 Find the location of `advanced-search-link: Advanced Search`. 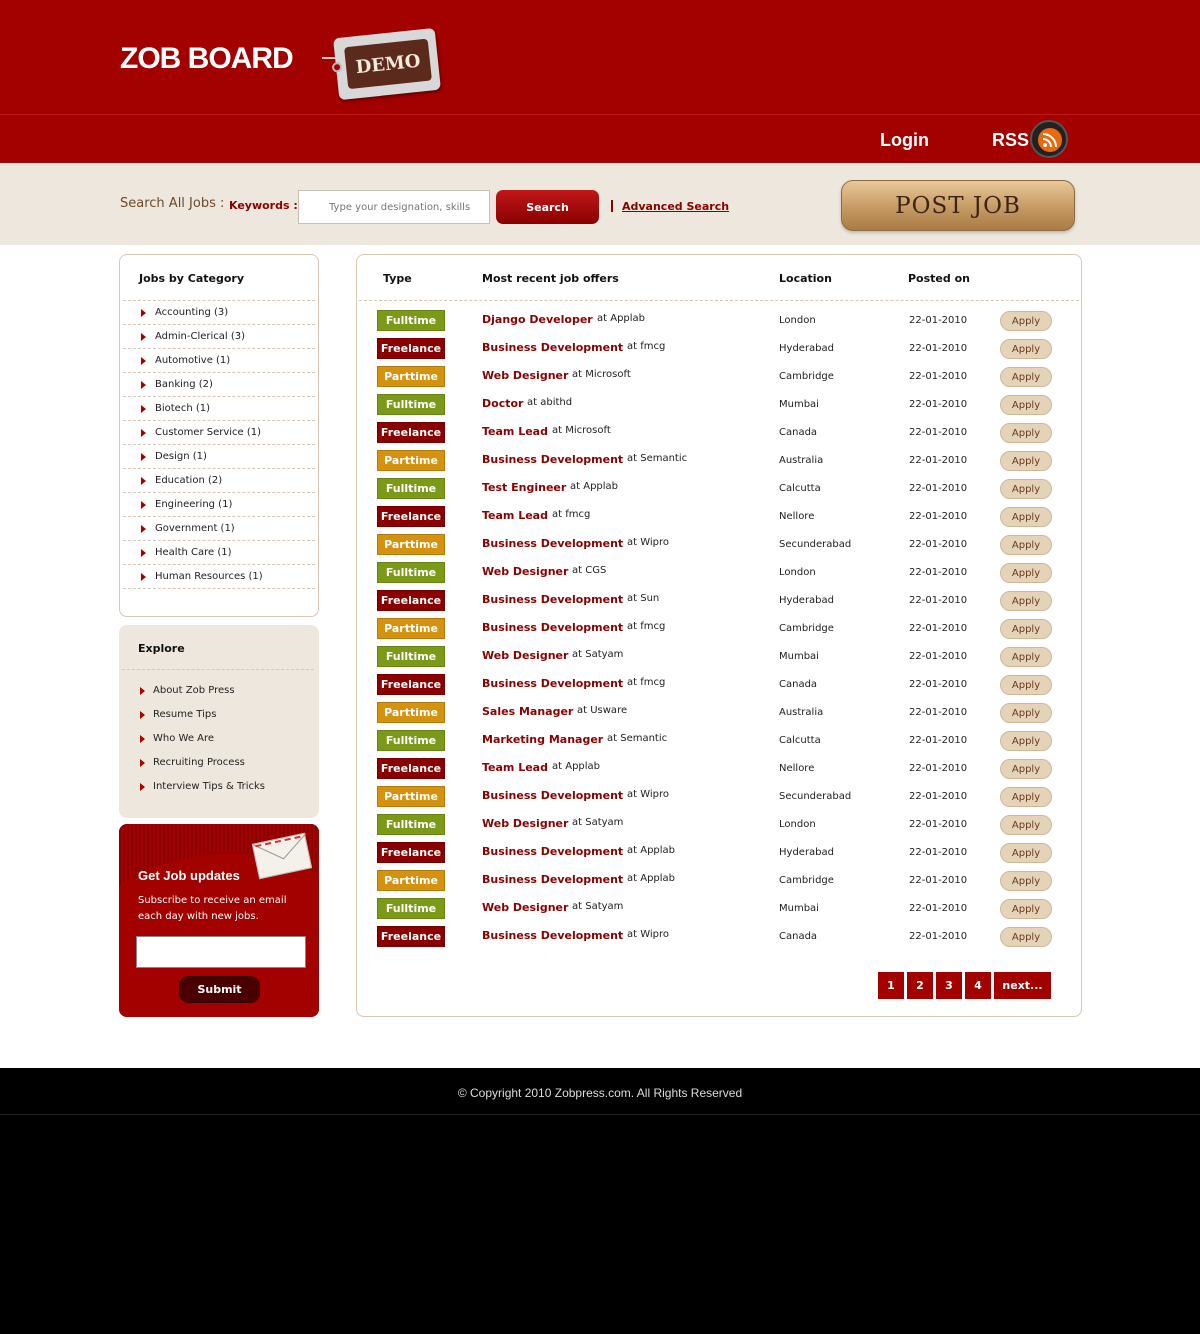

advanced-search-link: Advanced Search is located at coordinates (675, 206).